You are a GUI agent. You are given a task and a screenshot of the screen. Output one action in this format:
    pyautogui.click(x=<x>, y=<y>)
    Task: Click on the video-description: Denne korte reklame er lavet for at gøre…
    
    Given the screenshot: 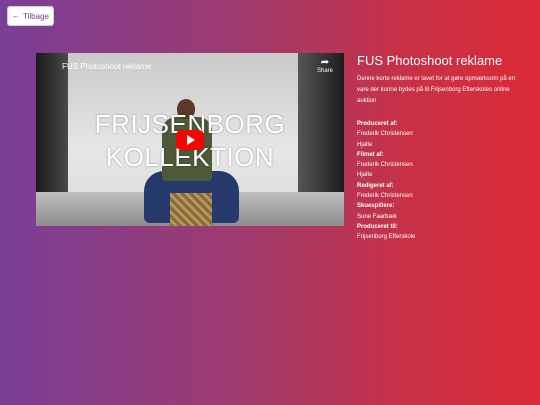 What is the action you would take?
    pyautogui.click(x=436, y=90)
    